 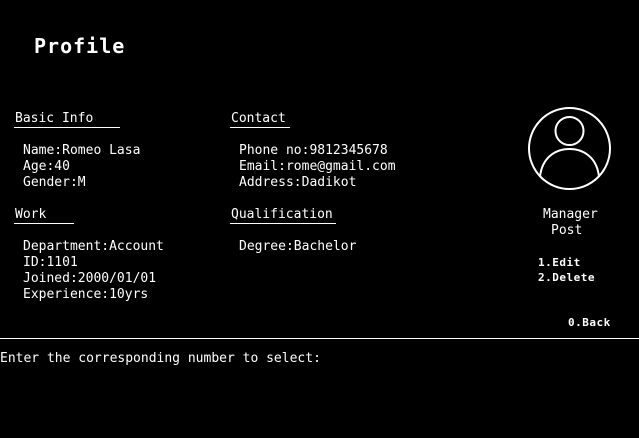 I want to click on menu-option-delete: 2.Delete, so click(x=566, y=278).